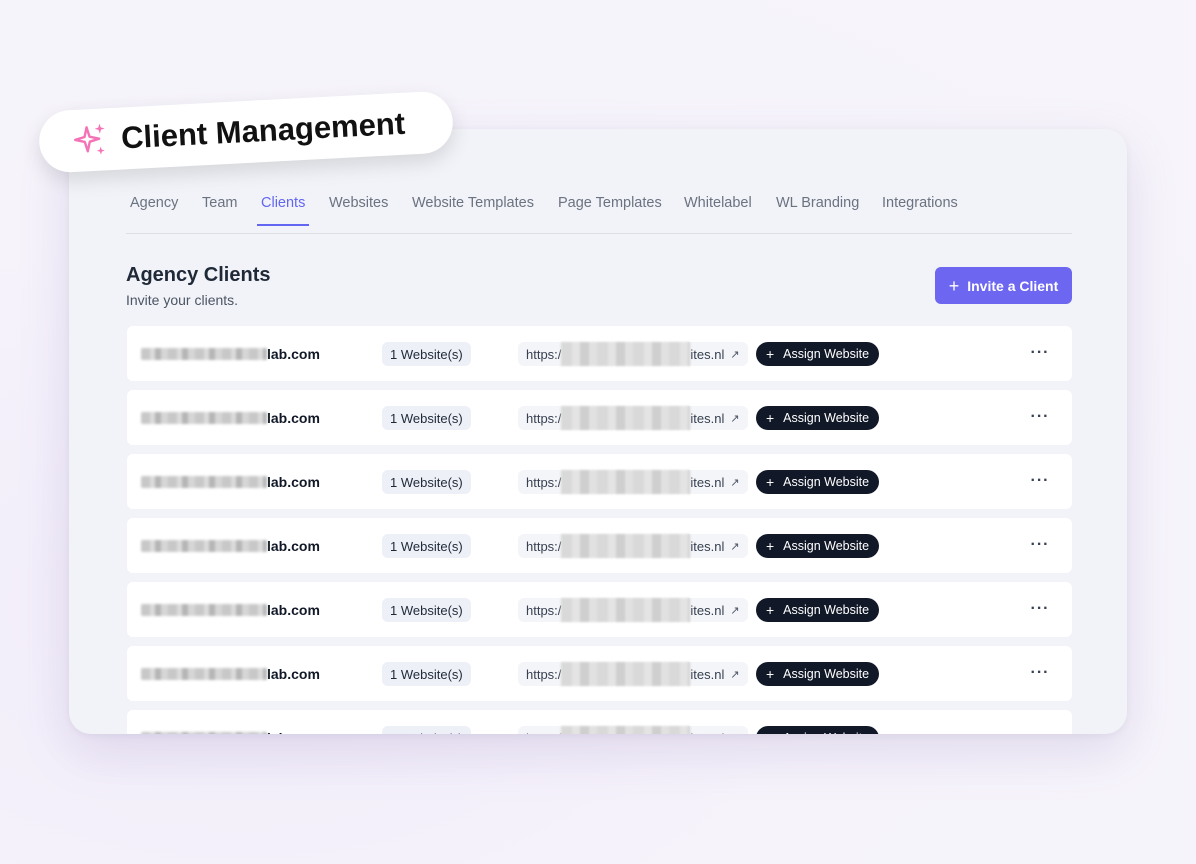  I want to click on invite-client-label: Invite a Client, so click(1013, 285).